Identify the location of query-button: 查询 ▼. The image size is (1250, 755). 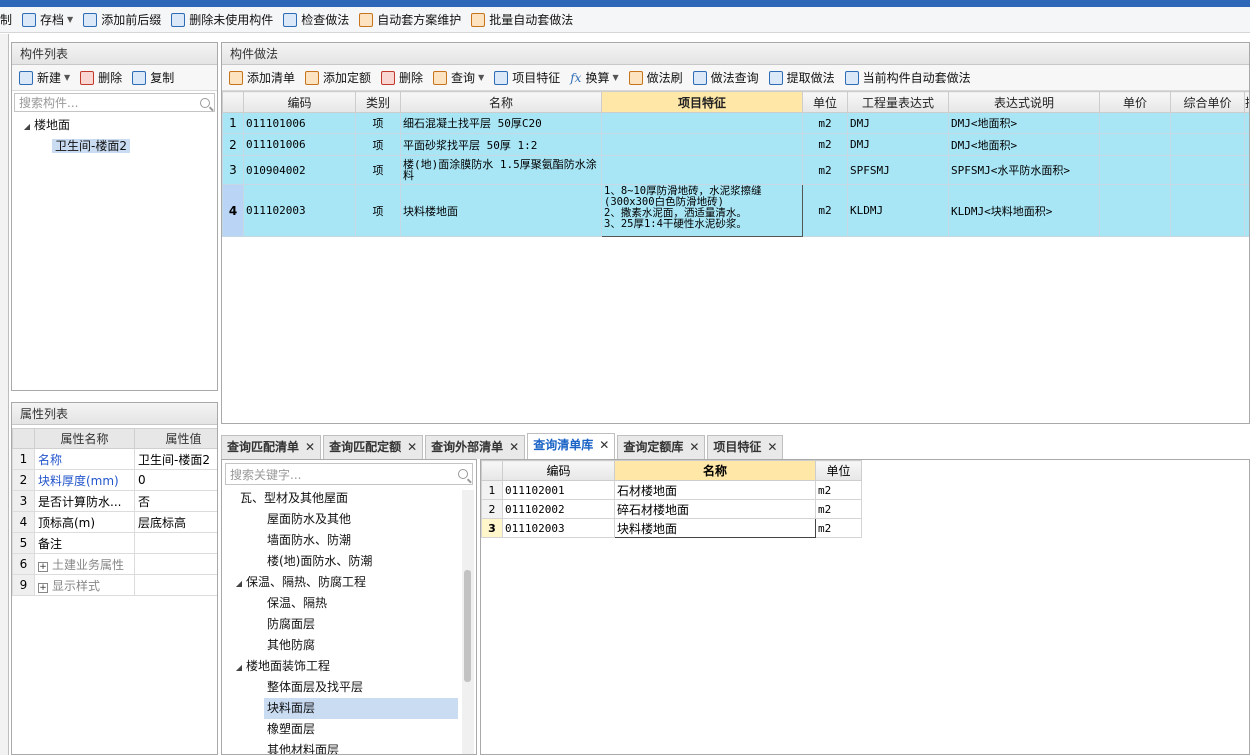
(458, 78).